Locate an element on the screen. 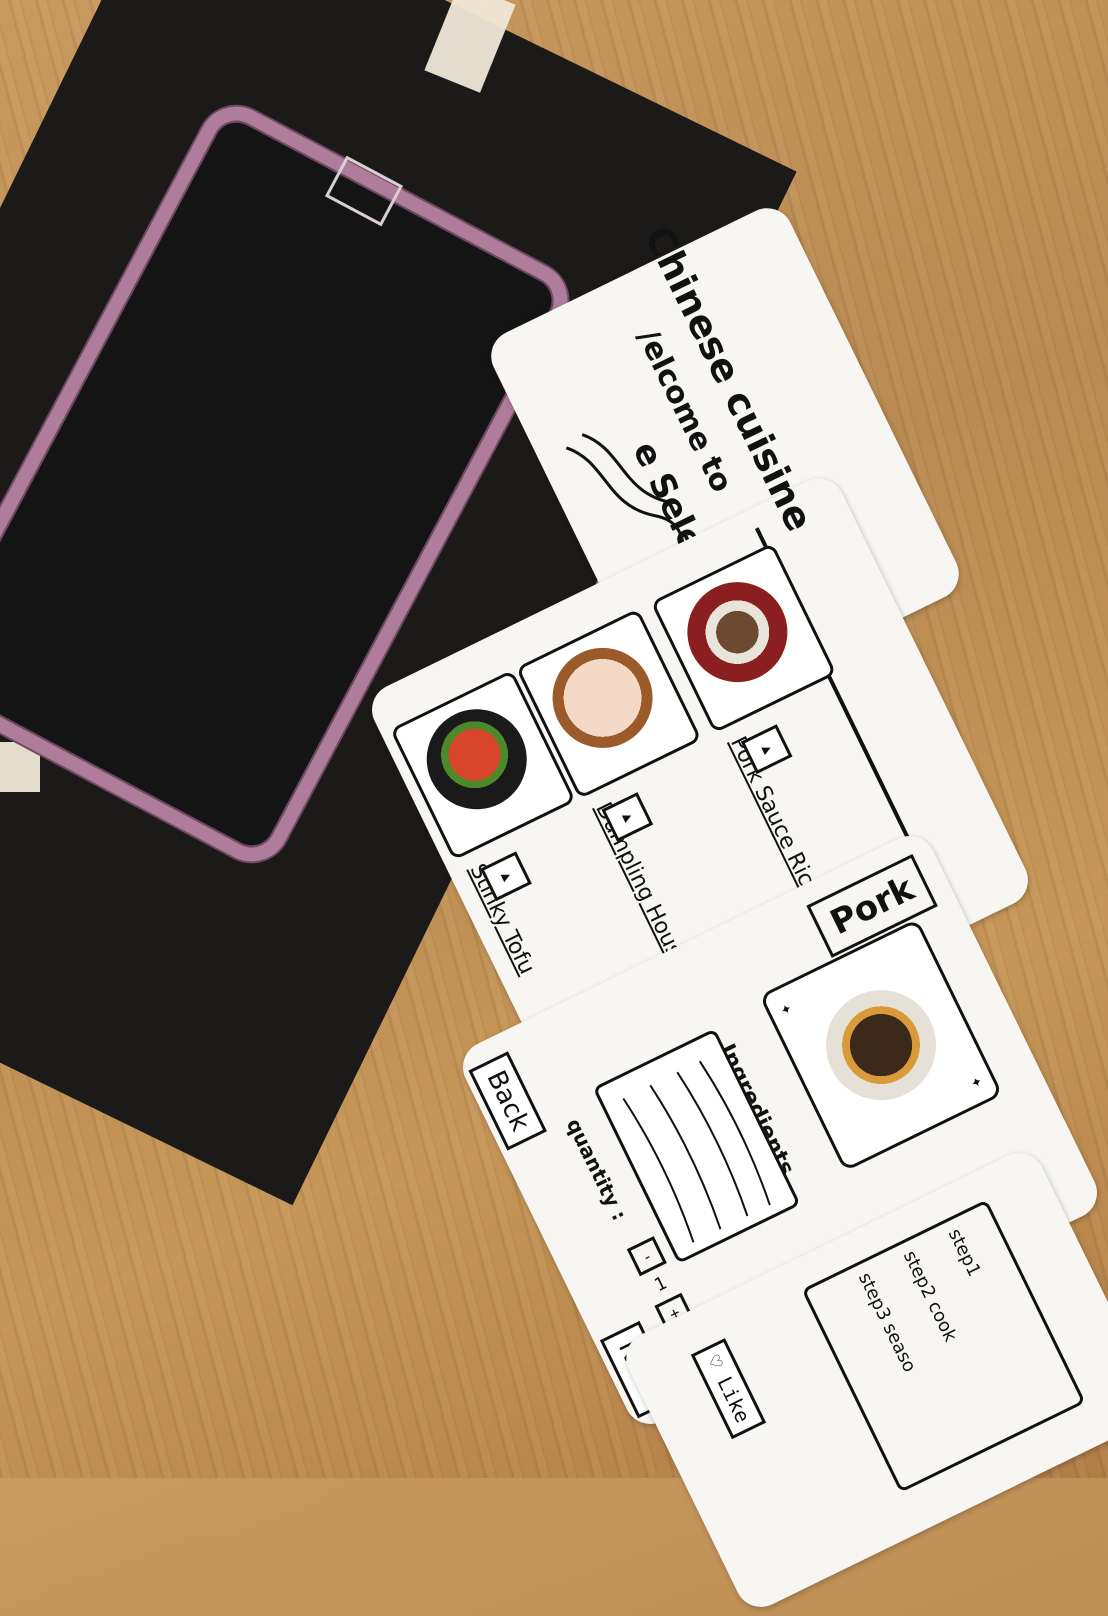 The height and width of the screenshot is (1616, 1108). quantity-value: 1 is located at coordinates (661, 1284).